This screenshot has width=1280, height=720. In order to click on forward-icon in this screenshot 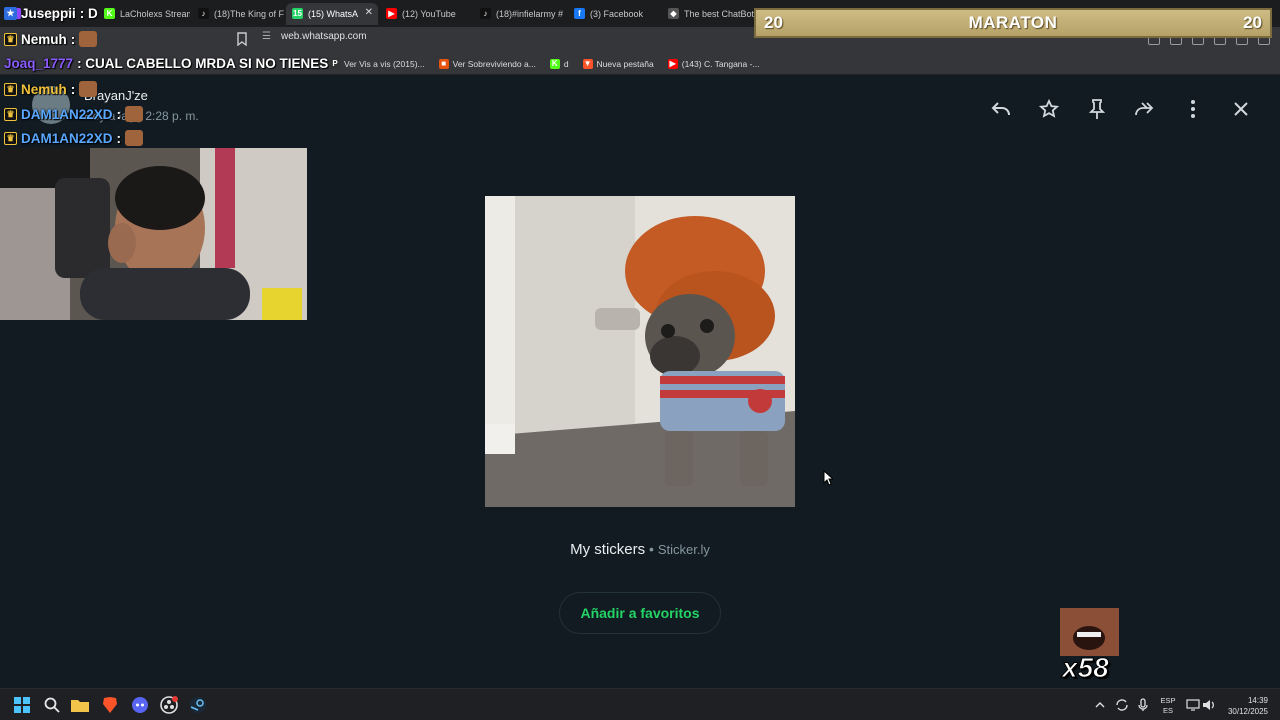, I will do `click(1145, 109)`.